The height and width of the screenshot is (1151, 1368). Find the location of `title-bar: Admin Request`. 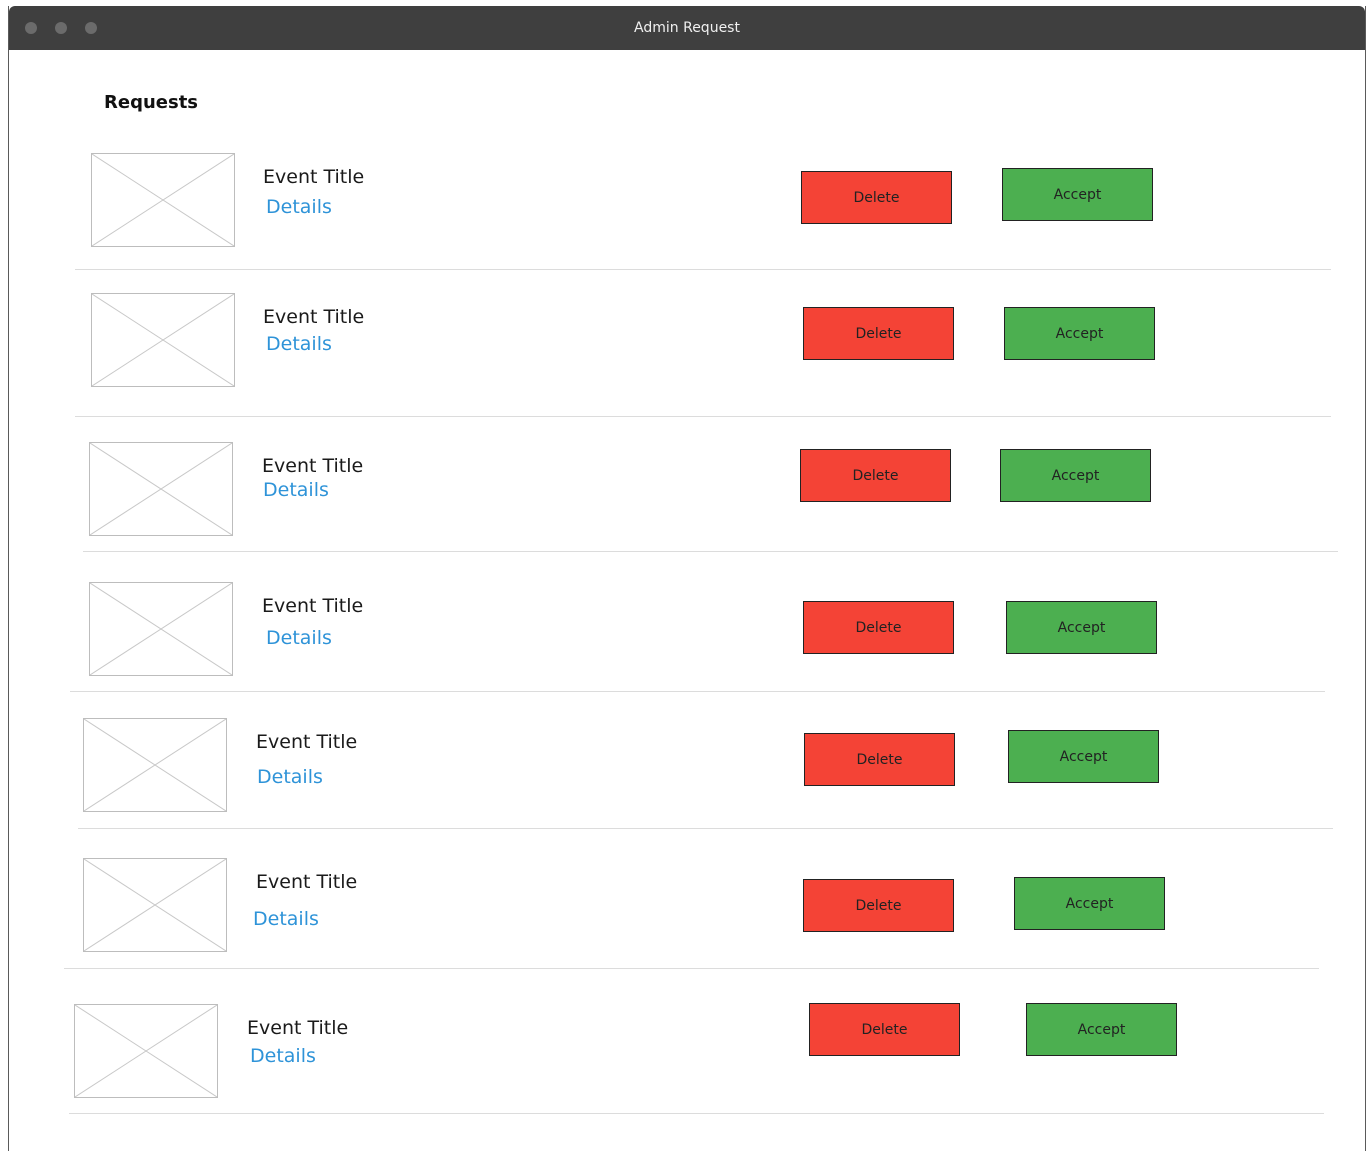

title-bar: Admin Request is located at coordinates (687, 28).